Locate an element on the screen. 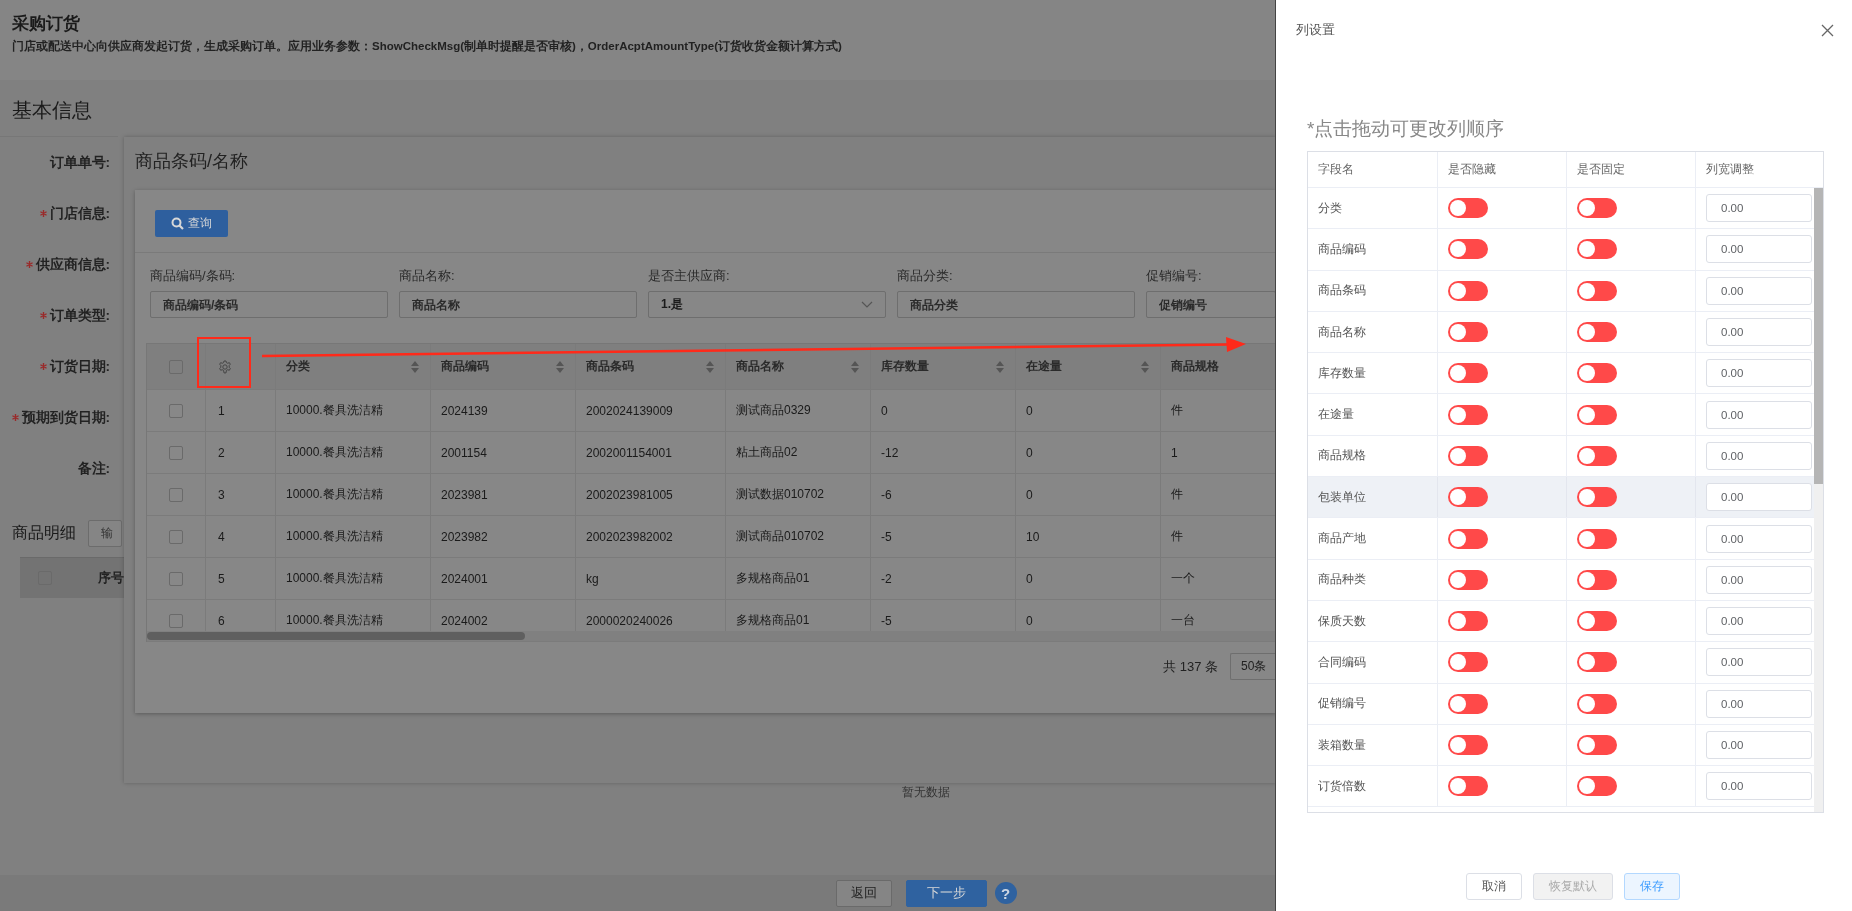 The height and width of the screenshot is (911, 1852). help-button: ? is located at coordinates (1005, 893).